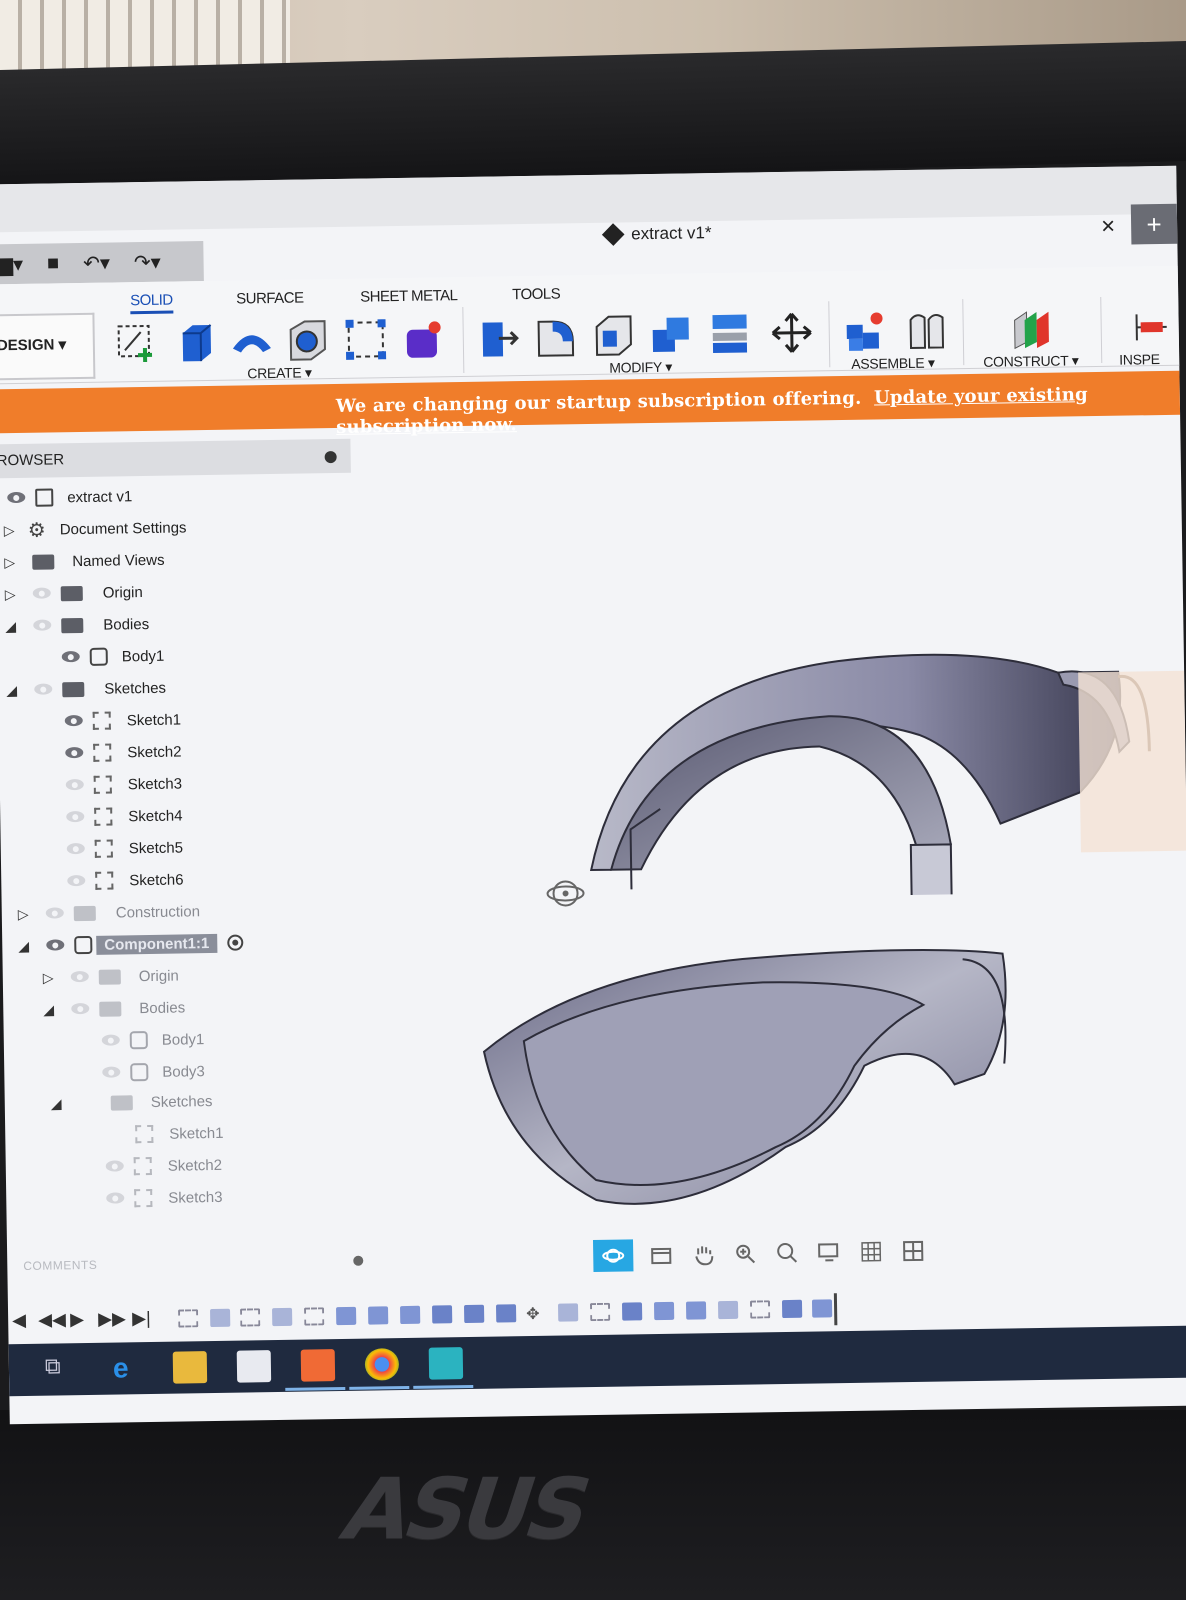 The width and height of the screenshot is (1186, 1600). I want to click on tree-item-component1: ◢ Component1:1, so click(131, 945).